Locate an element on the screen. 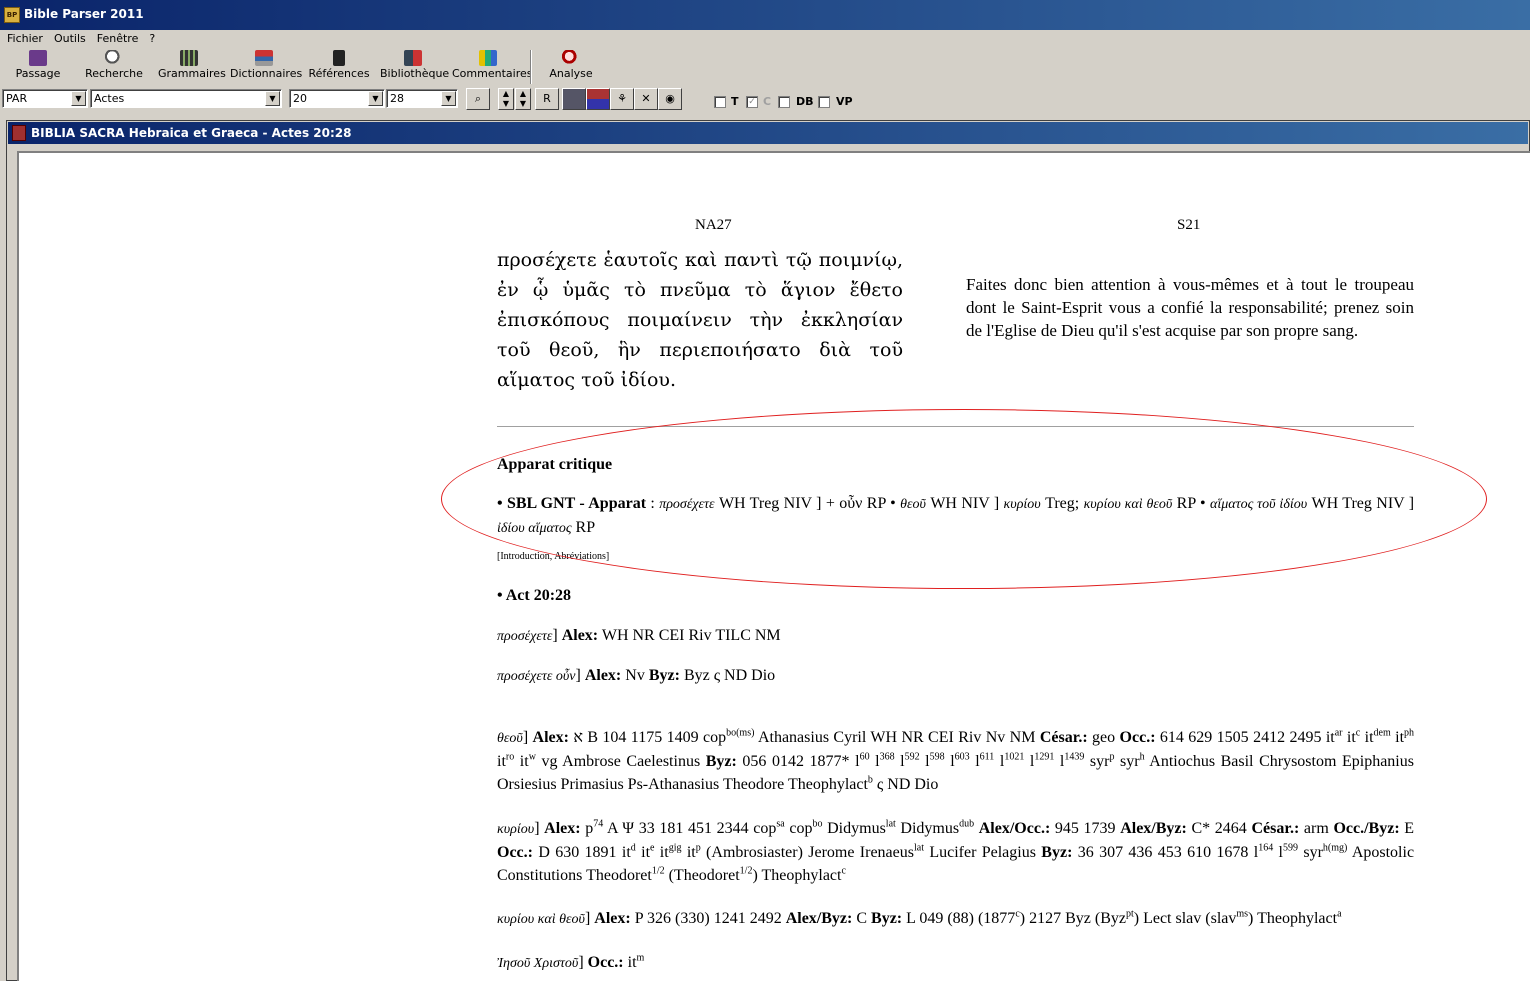 The height and width of the screenshot is (981, 1530). apparatus-title: Apparat critique is located at coordinates (555, 464).